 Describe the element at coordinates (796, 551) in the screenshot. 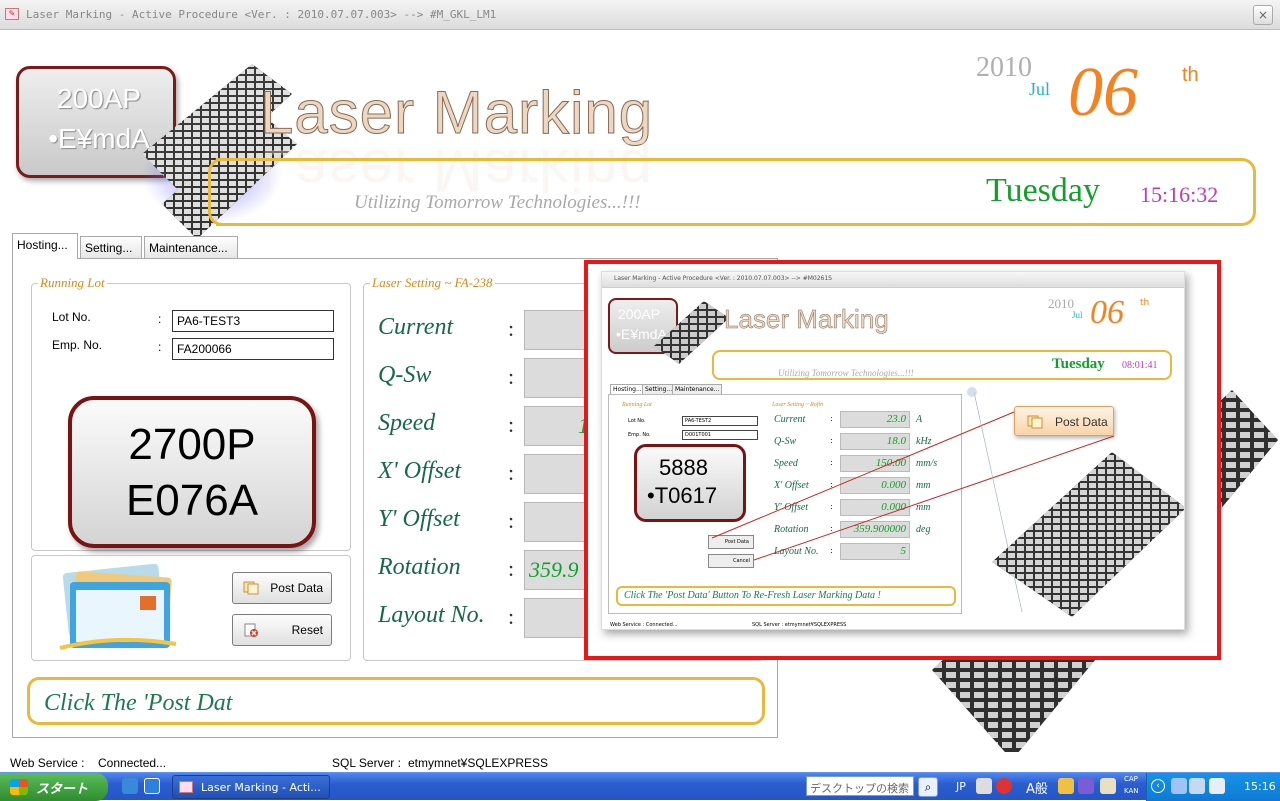

I see `preview-row-label: Layout No.` at that location.